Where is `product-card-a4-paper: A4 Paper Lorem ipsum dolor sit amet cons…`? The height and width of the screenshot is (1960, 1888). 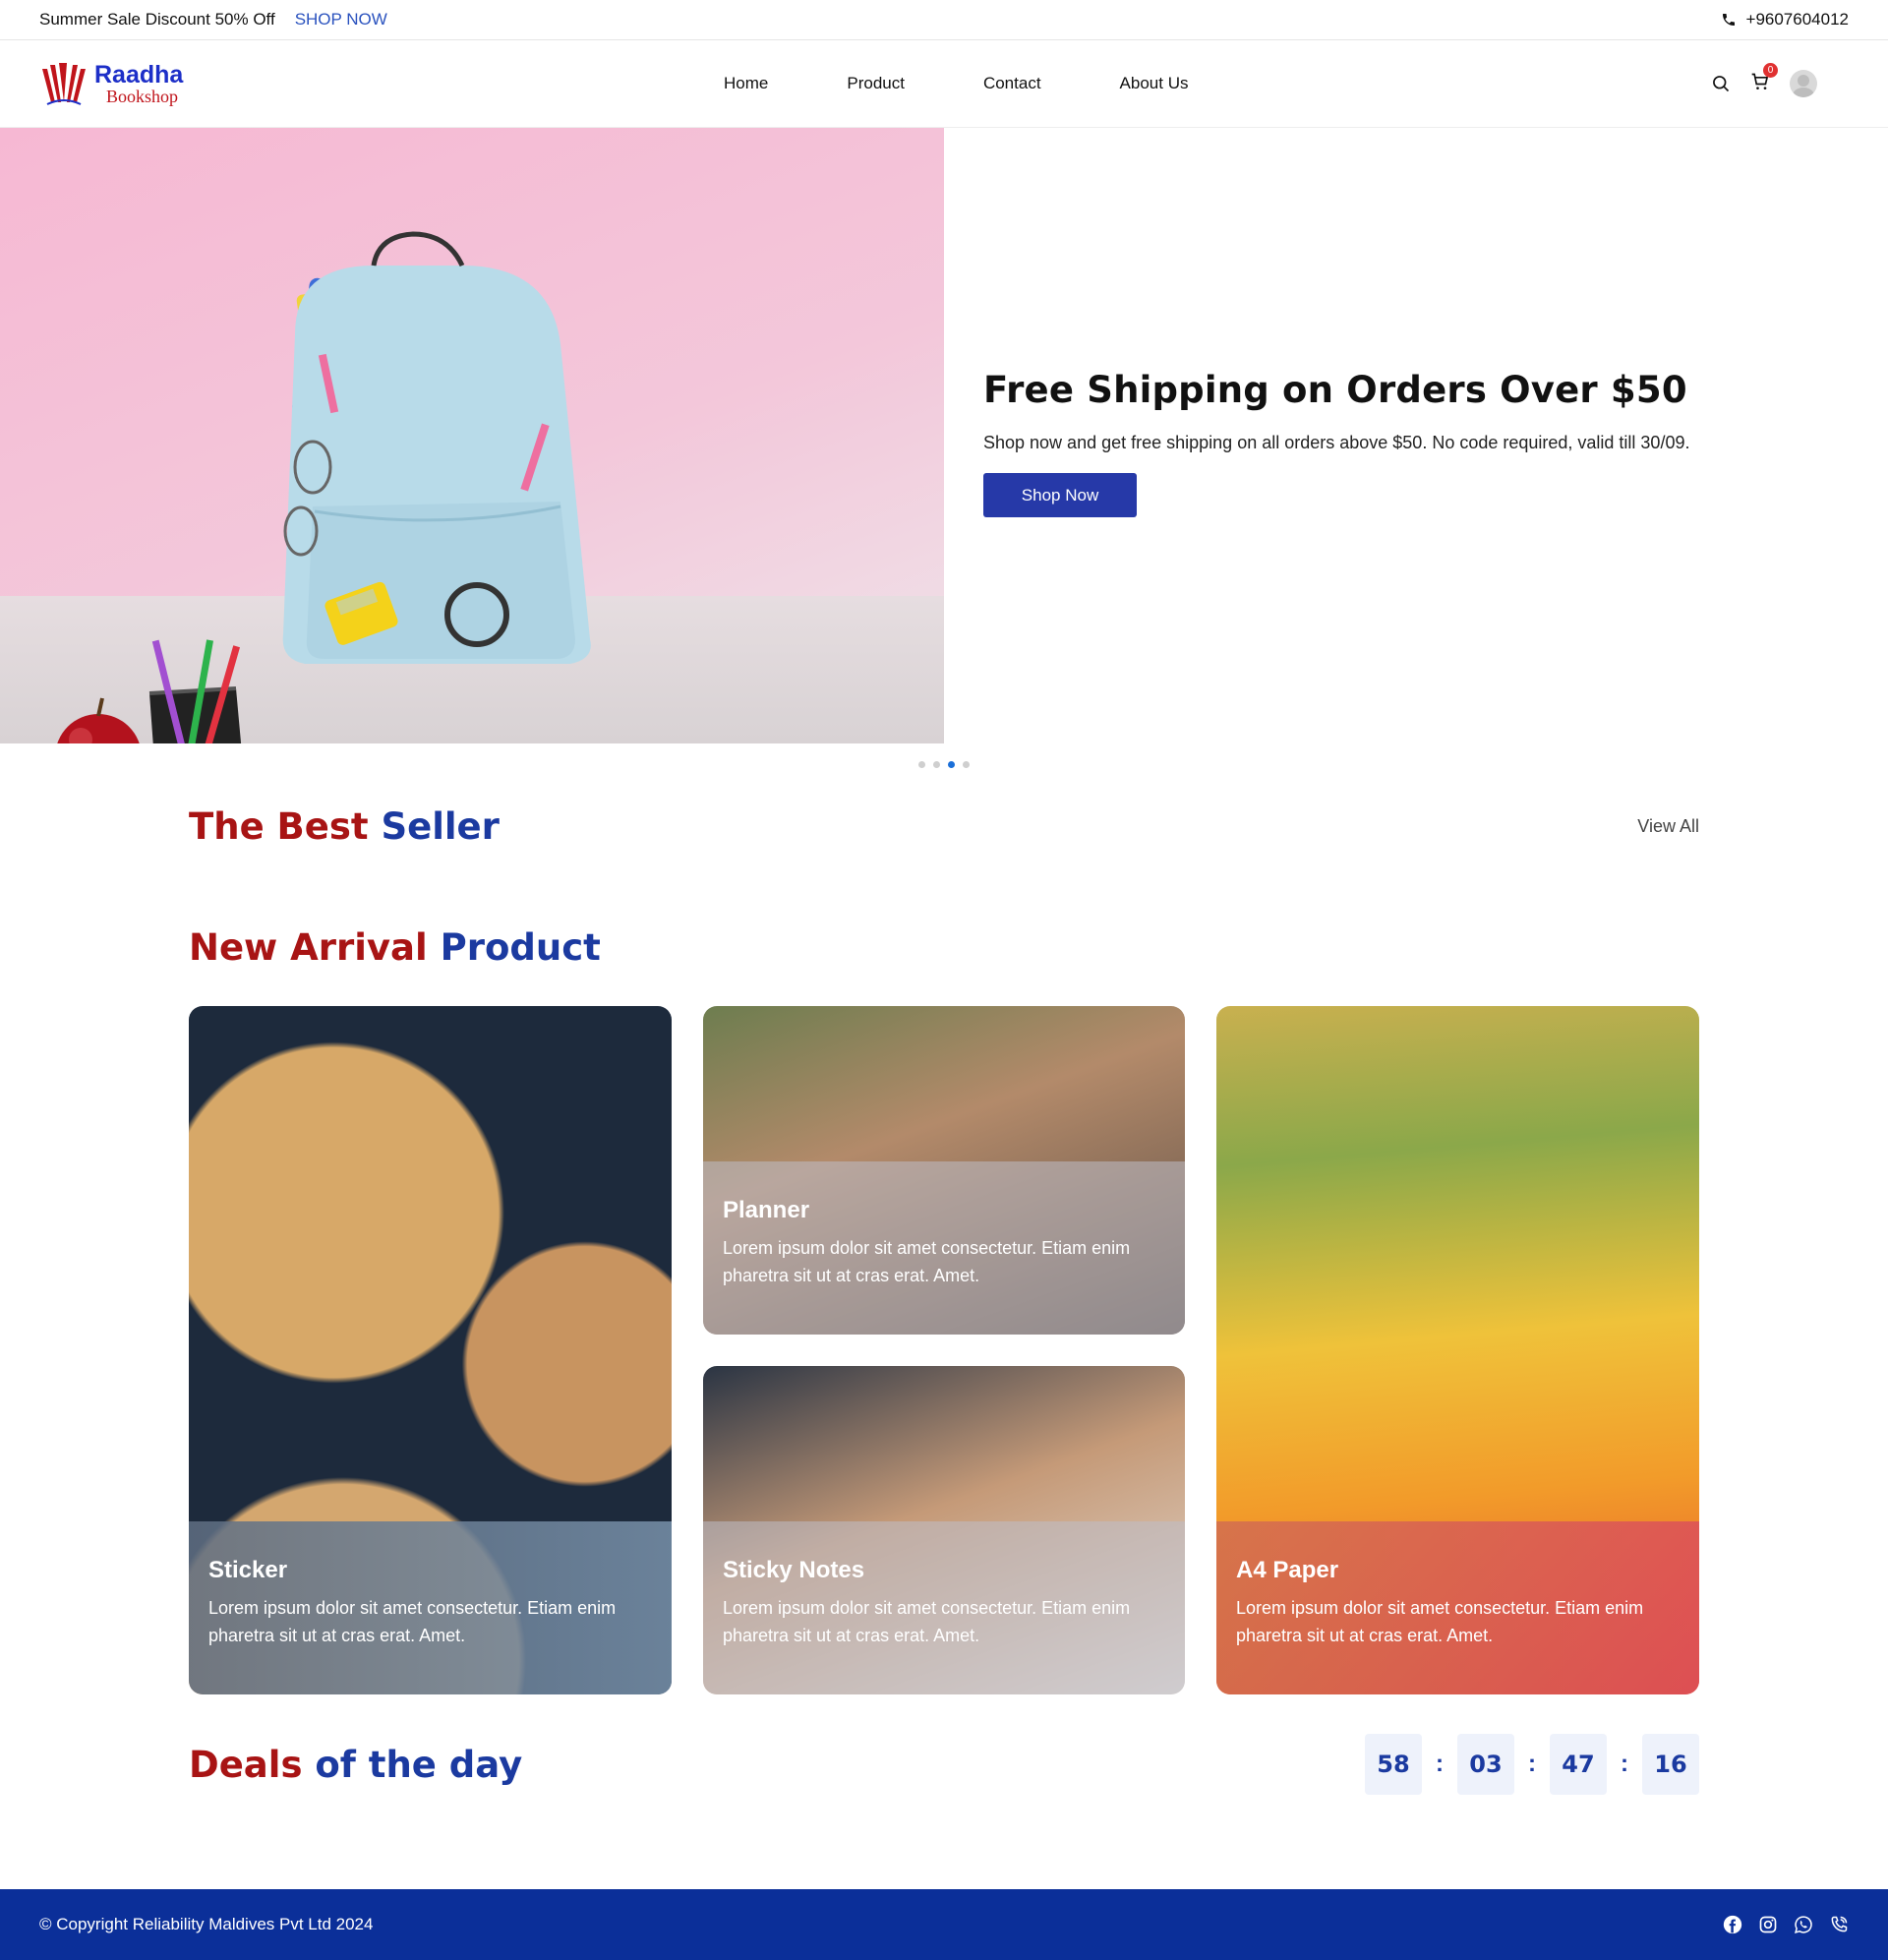 product-card-a4-paper: A4 Paper Lorem ipsum dolor sit amet cons… is located at coordinates (1457, 1350).